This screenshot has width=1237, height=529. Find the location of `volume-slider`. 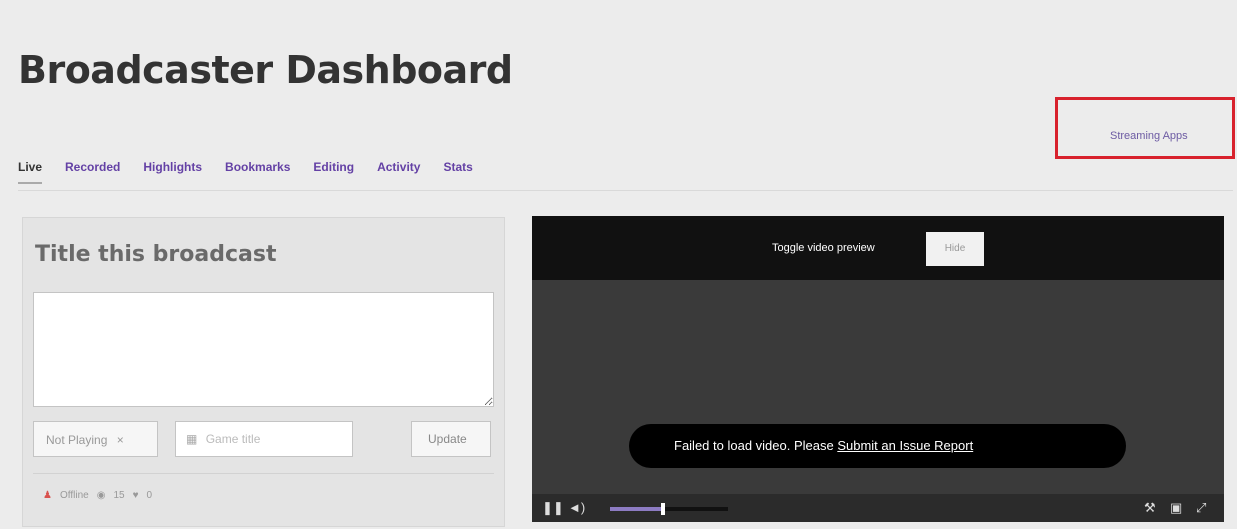

volume-slider is located at coordinates (669, 509).